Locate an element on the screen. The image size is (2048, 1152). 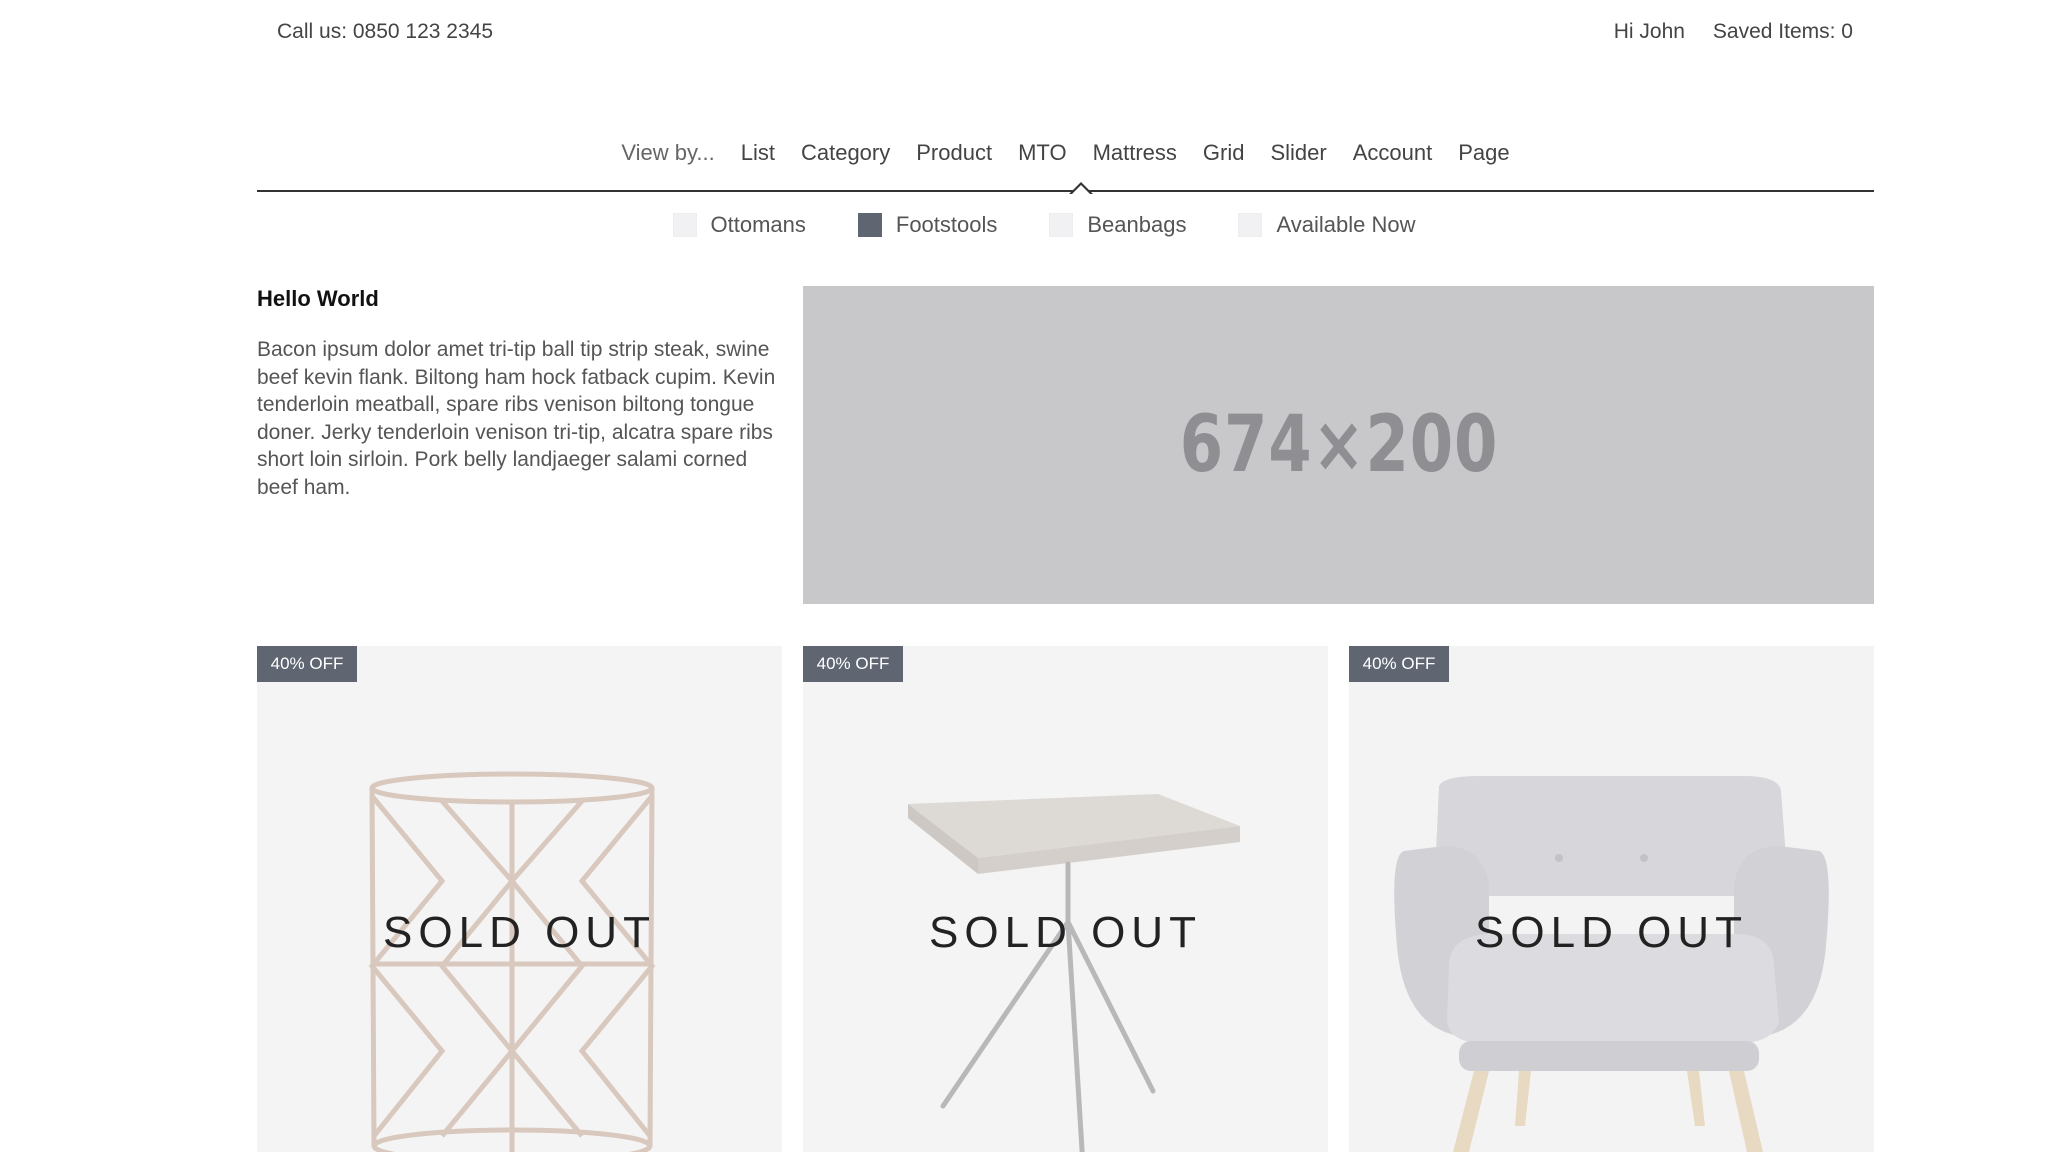
nav-item-account: Account is located at coordinates (1393, 153).